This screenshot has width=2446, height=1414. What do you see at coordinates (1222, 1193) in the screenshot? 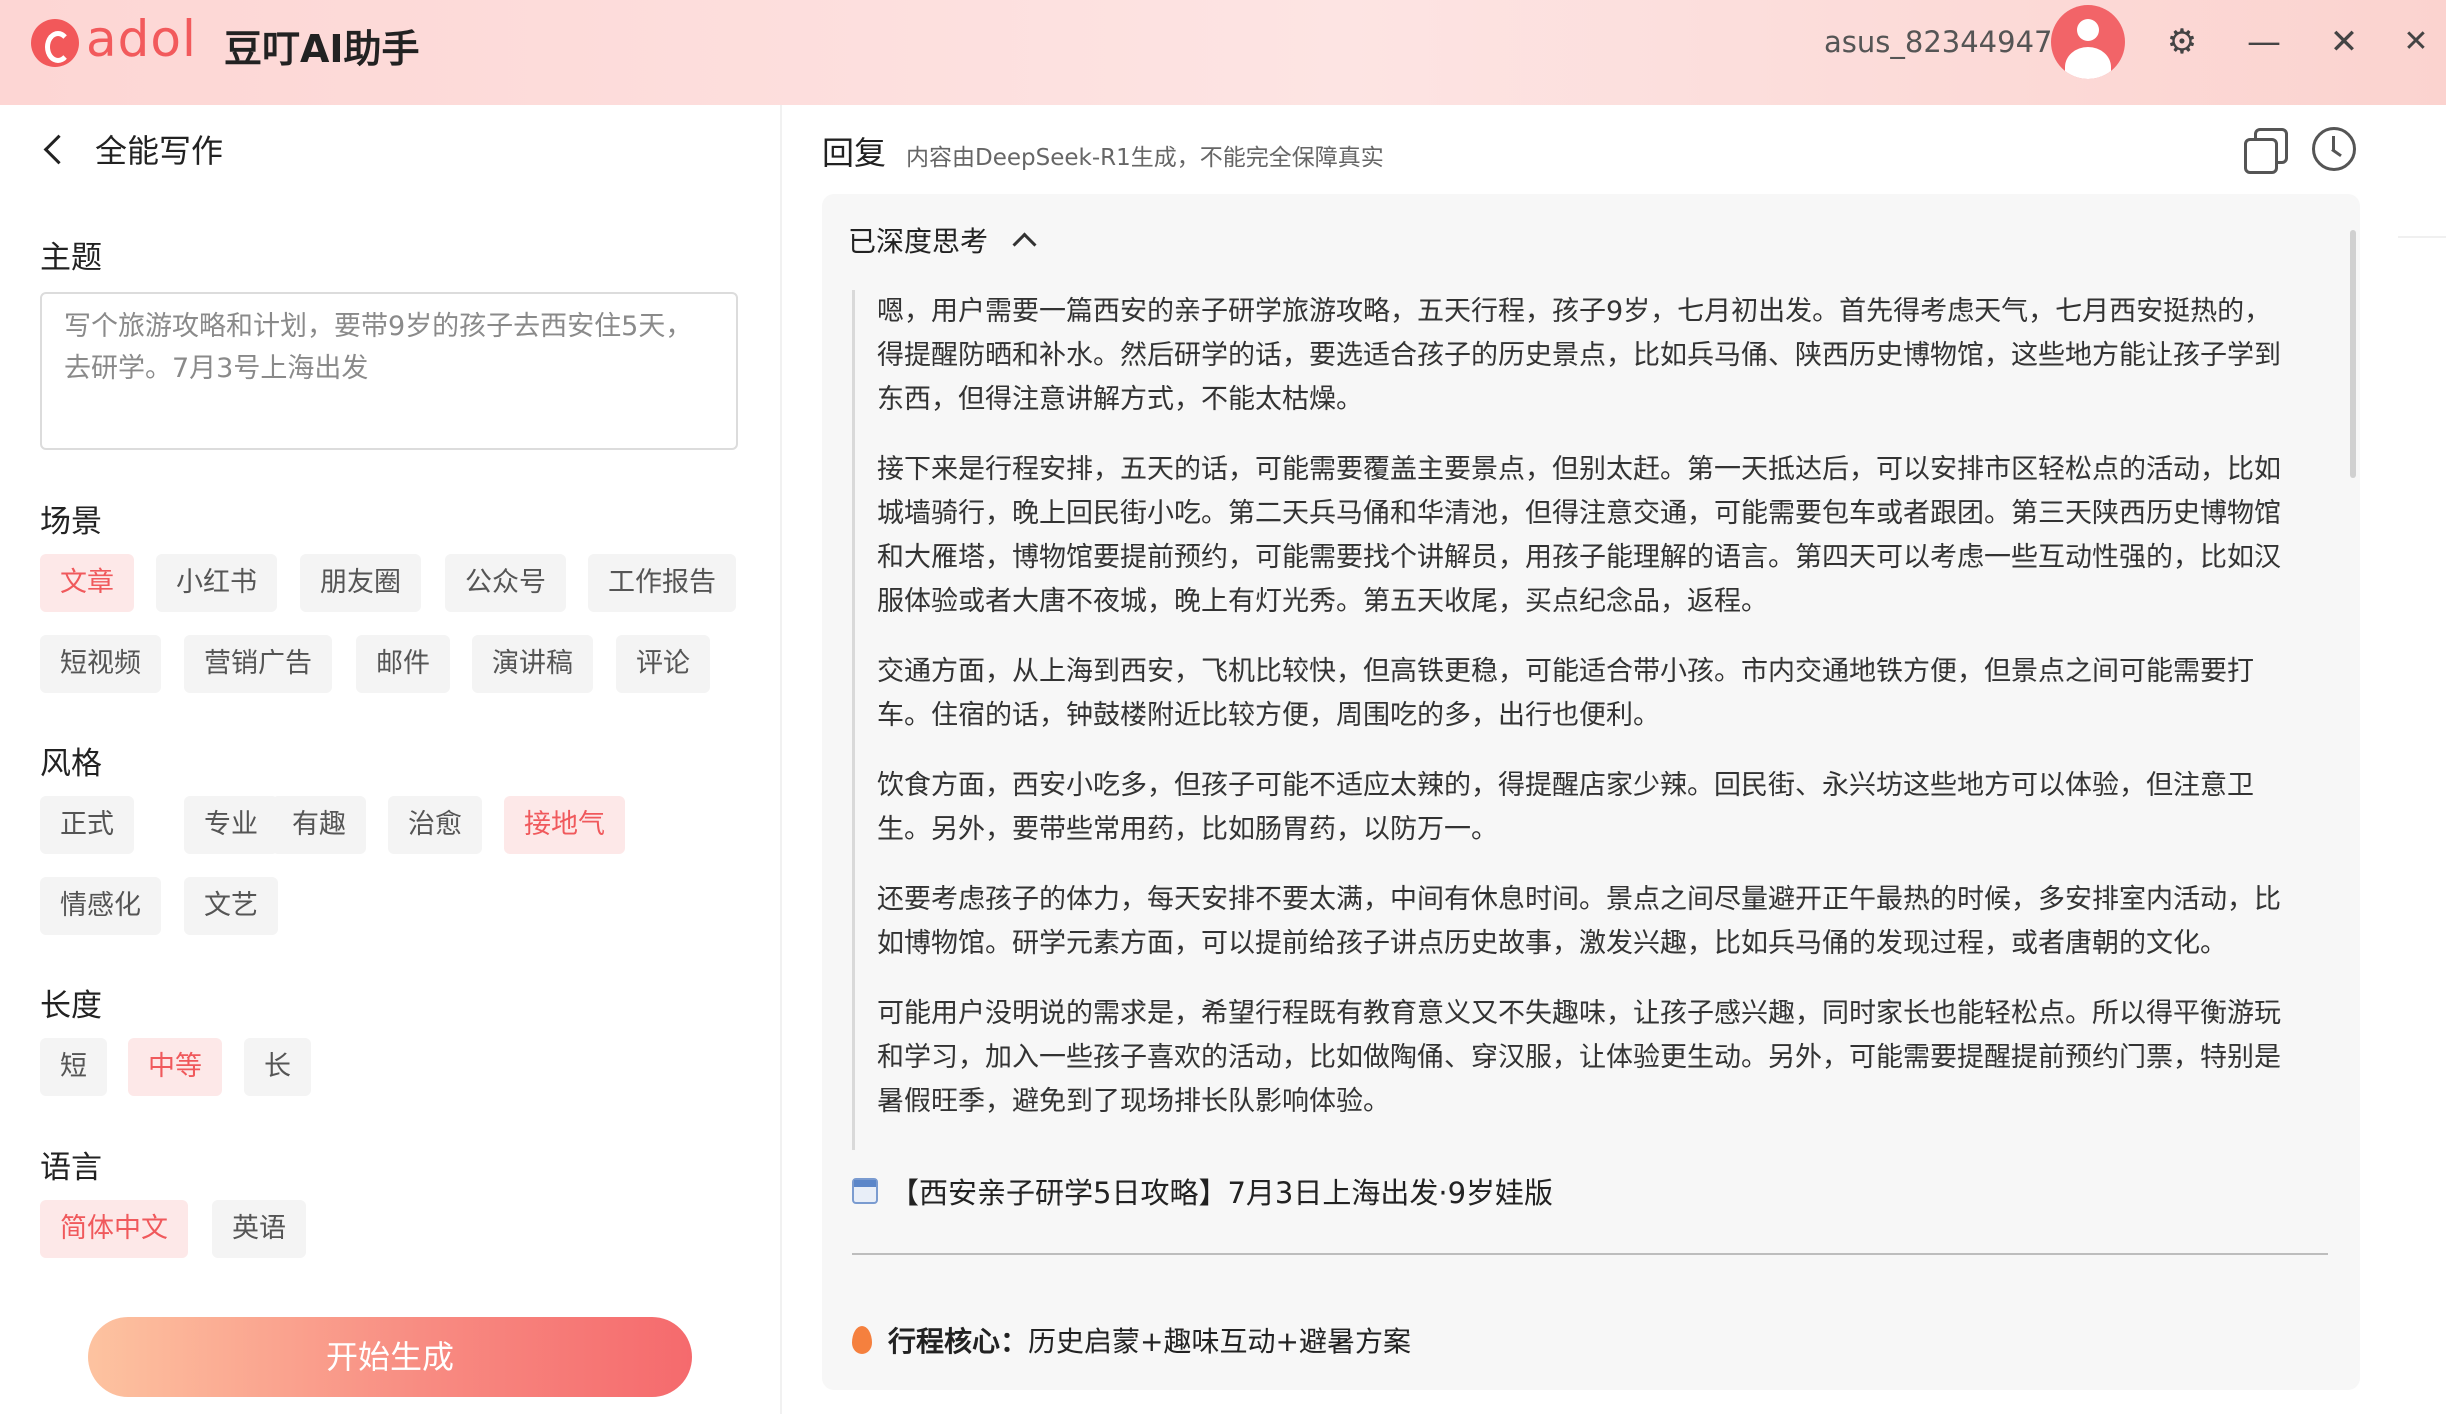
I see `plan-title: 【西安亲子研学5日攻略】7月3日上海出发·9岁娃版` at bounding box center [1222, 1193].